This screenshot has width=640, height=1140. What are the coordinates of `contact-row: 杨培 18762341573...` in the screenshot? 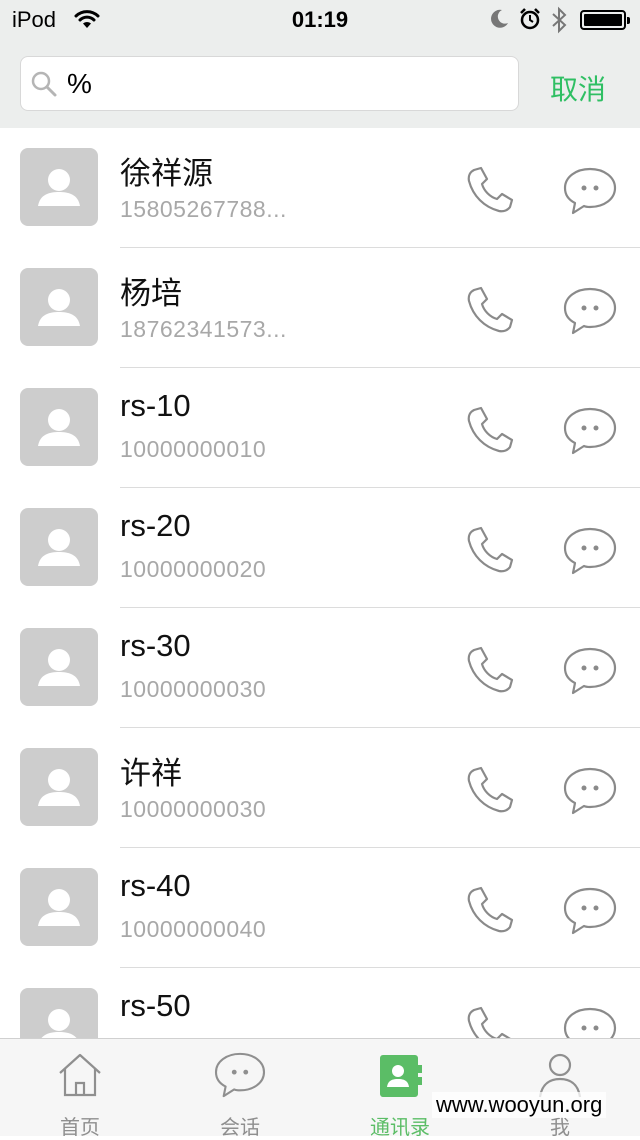 It's located at (320, 308).